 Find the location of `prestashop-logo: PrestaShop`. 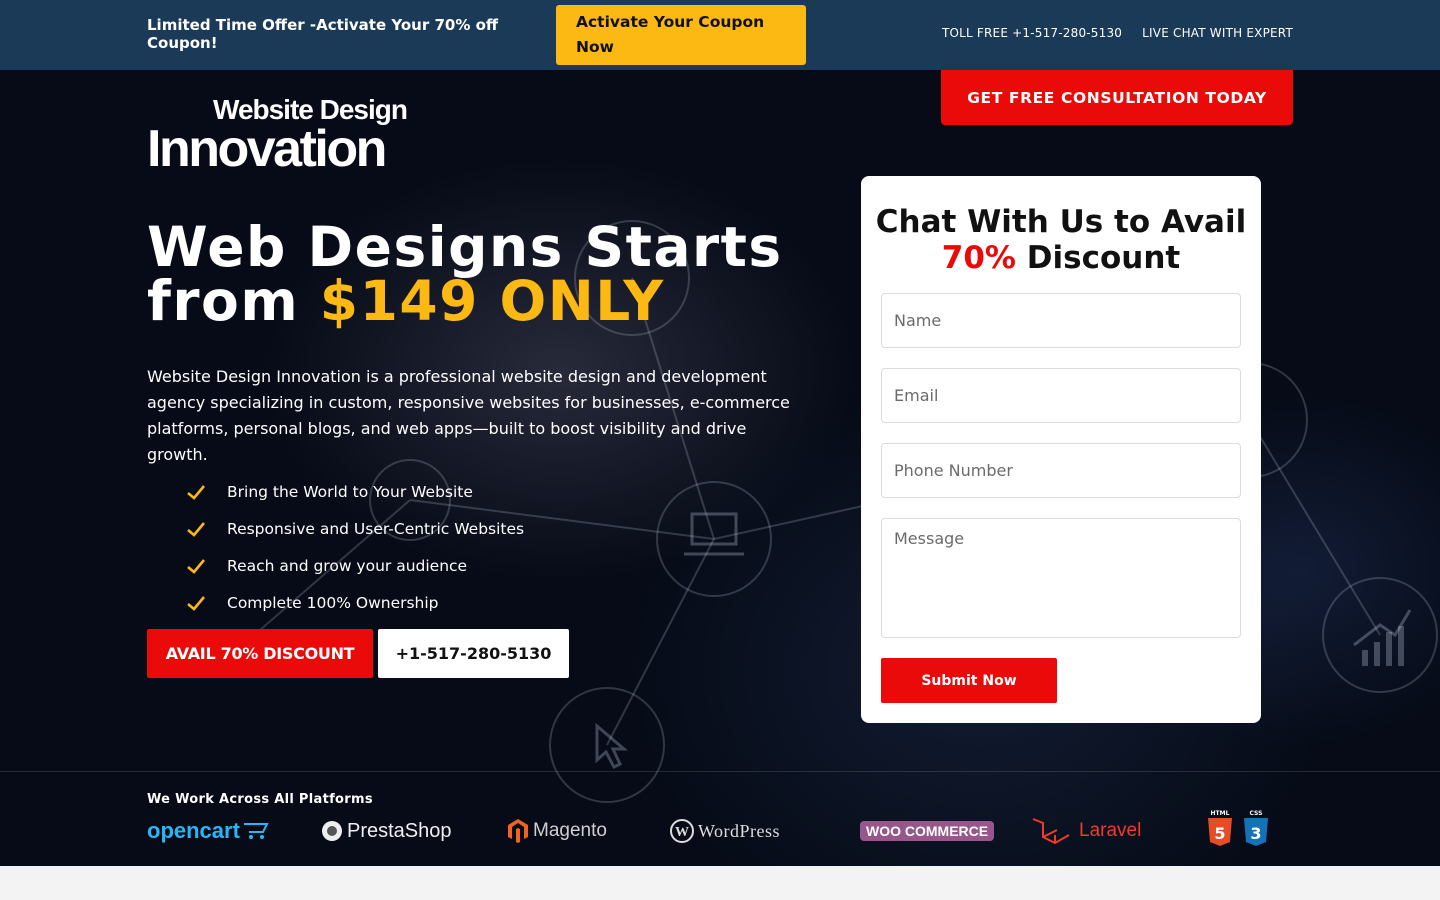

prestashop-logo: PrestaShop is located at coordinates (386, 831).